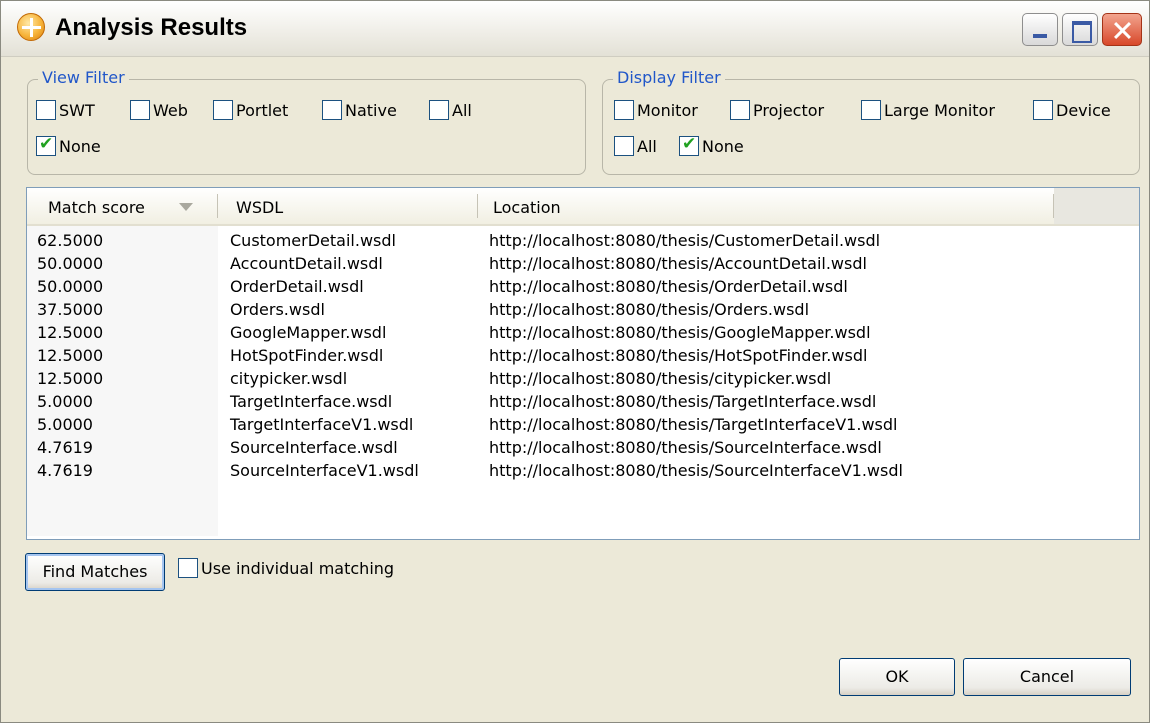  I want to click on display-filter-none-checkbox: None, so click(711, 145).